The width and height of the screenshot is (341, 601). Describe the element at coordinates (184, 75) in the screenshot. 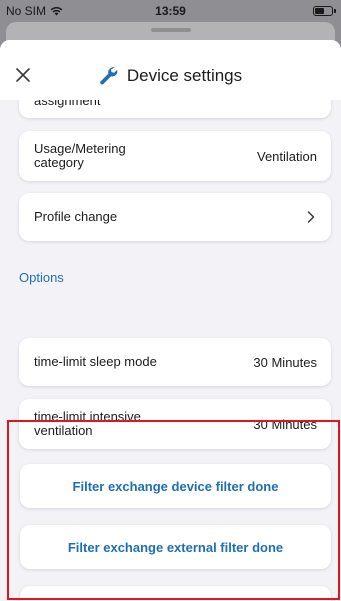

I see `sheet-title-text: Device settings` at that location.